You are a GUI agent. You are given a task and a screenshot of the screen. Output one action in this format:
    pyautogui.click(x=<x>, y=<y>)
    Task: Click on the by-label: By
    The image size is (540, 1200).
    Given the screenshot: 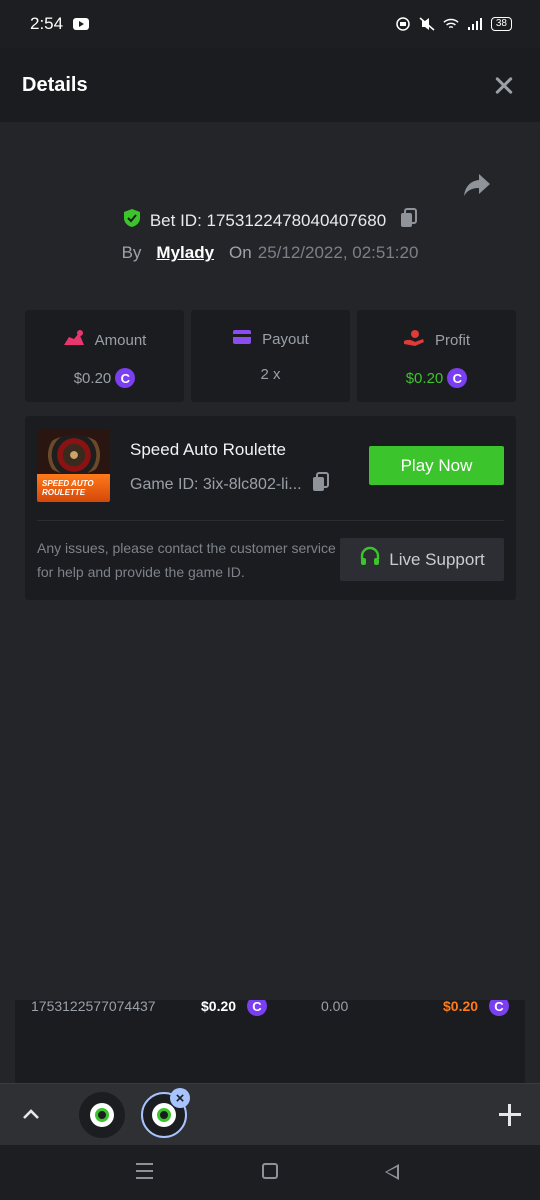 What is the action you would take?
    pyautogui.click(x=131, y=252)
    